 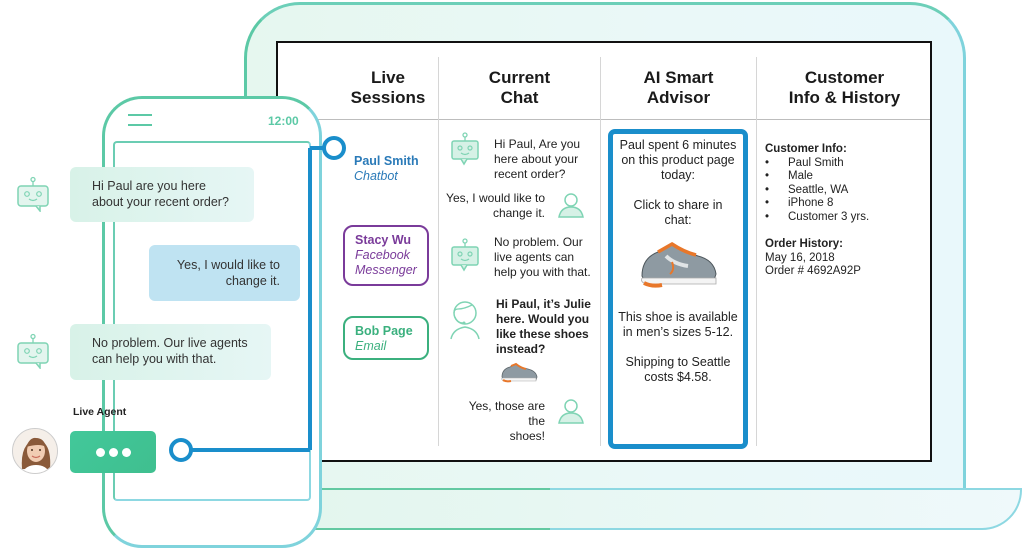 I want to click on session-channel: Chatbot, so click(x=376, y=176).